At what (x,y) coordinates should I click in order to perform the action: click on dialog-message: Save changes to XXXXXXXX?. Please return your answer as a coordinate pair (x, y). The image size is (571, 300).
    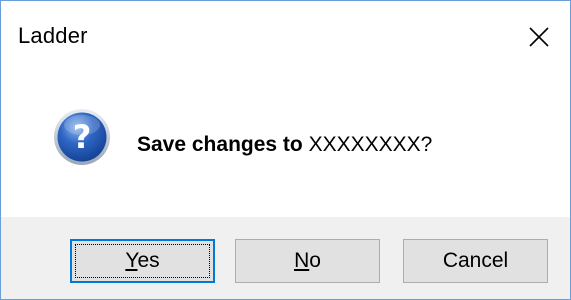
    Looking at the image, I should click on (284, 145).